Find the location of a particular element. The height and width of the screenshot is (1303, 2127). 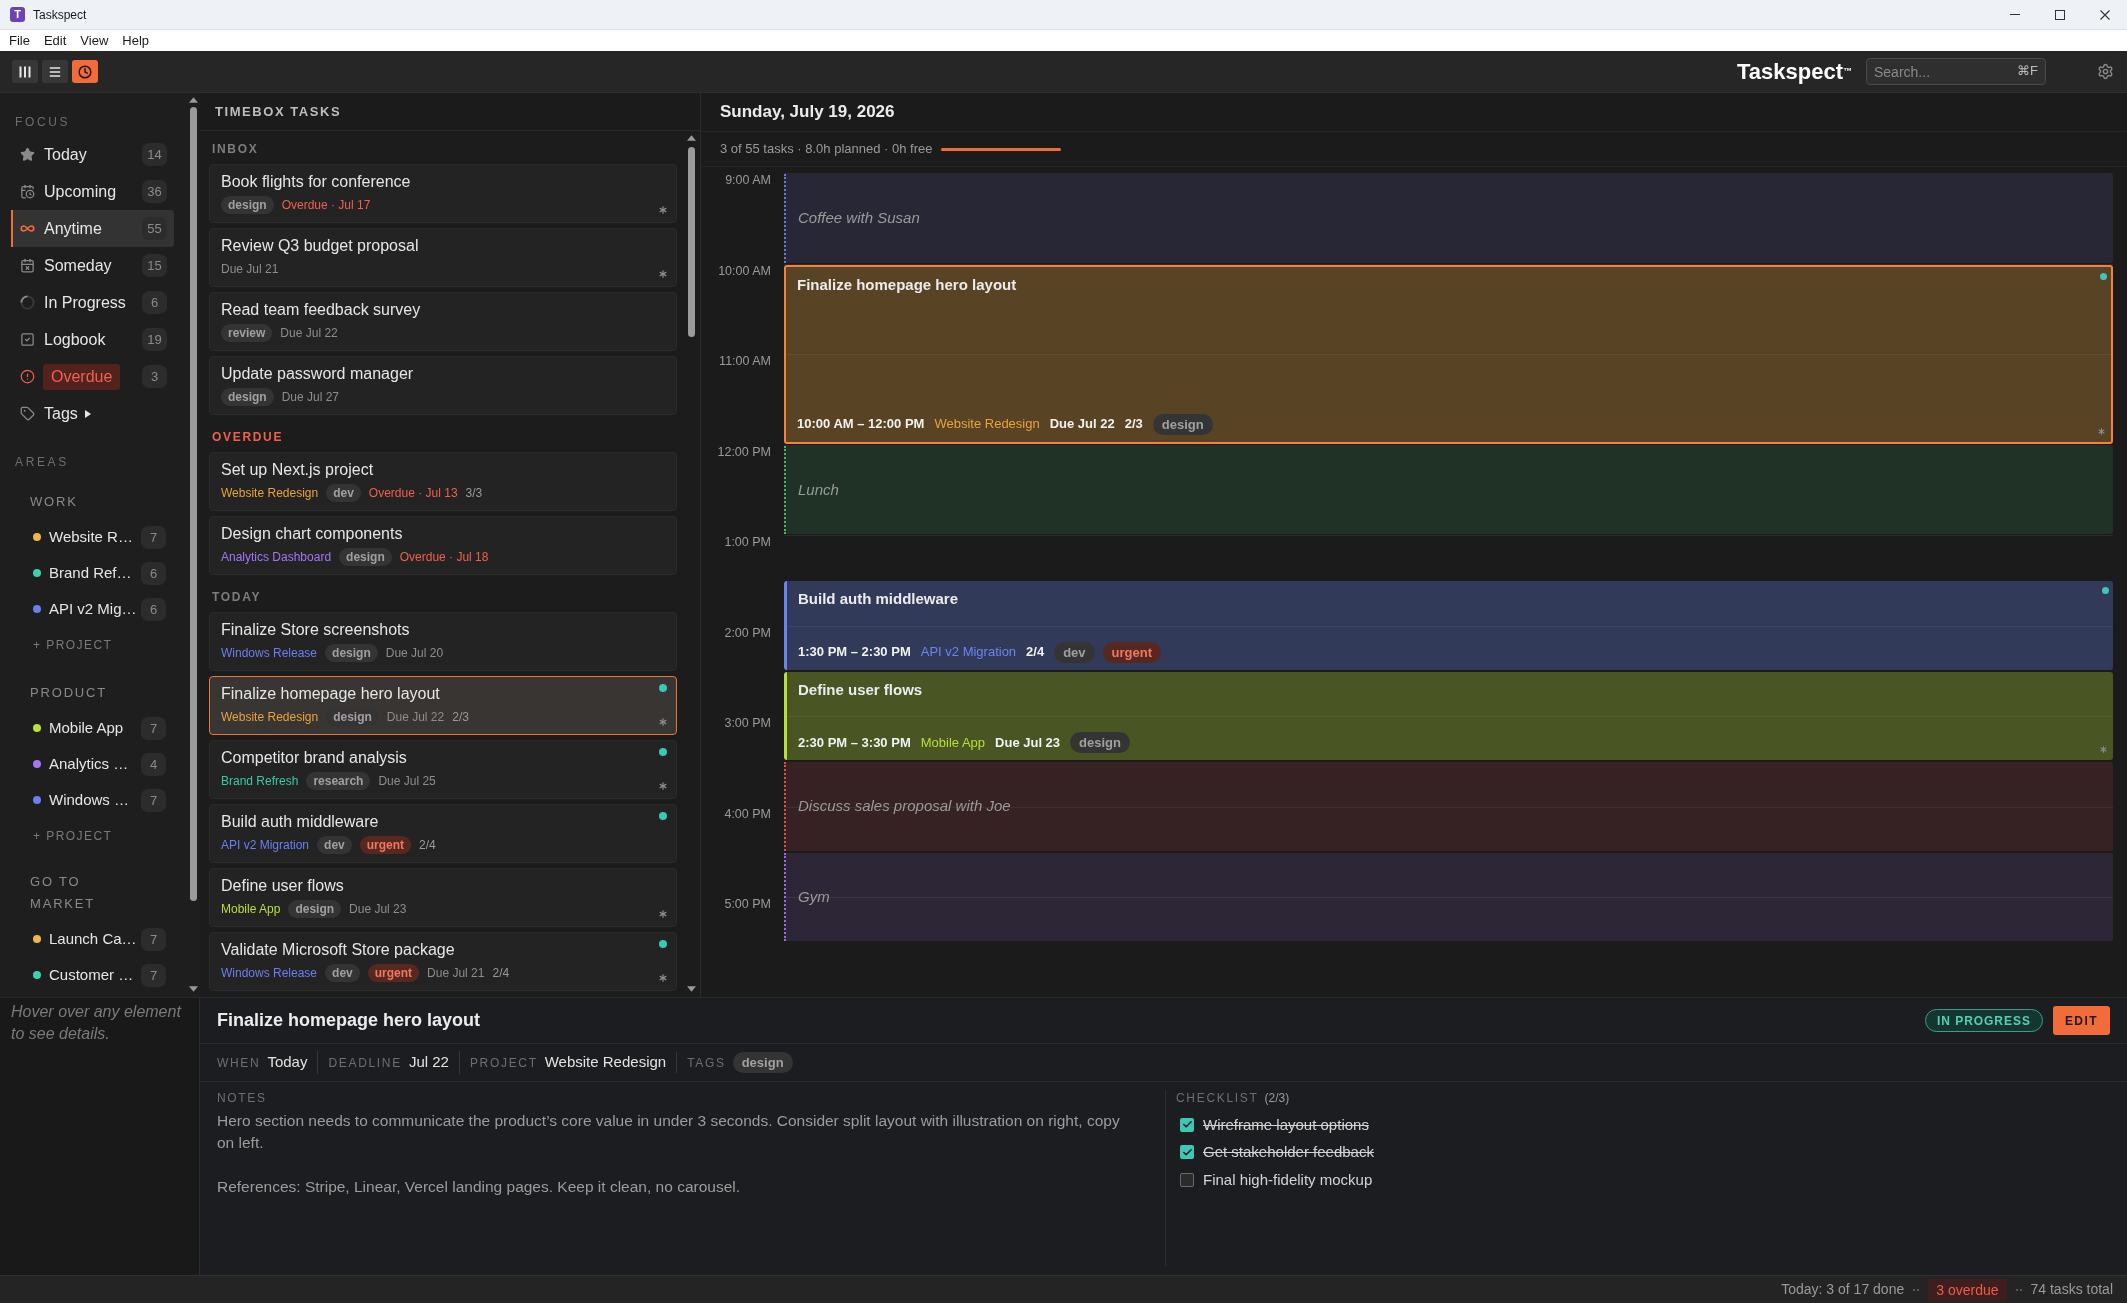

project-item: Customer … 7 is located at coordinates (93, 975).